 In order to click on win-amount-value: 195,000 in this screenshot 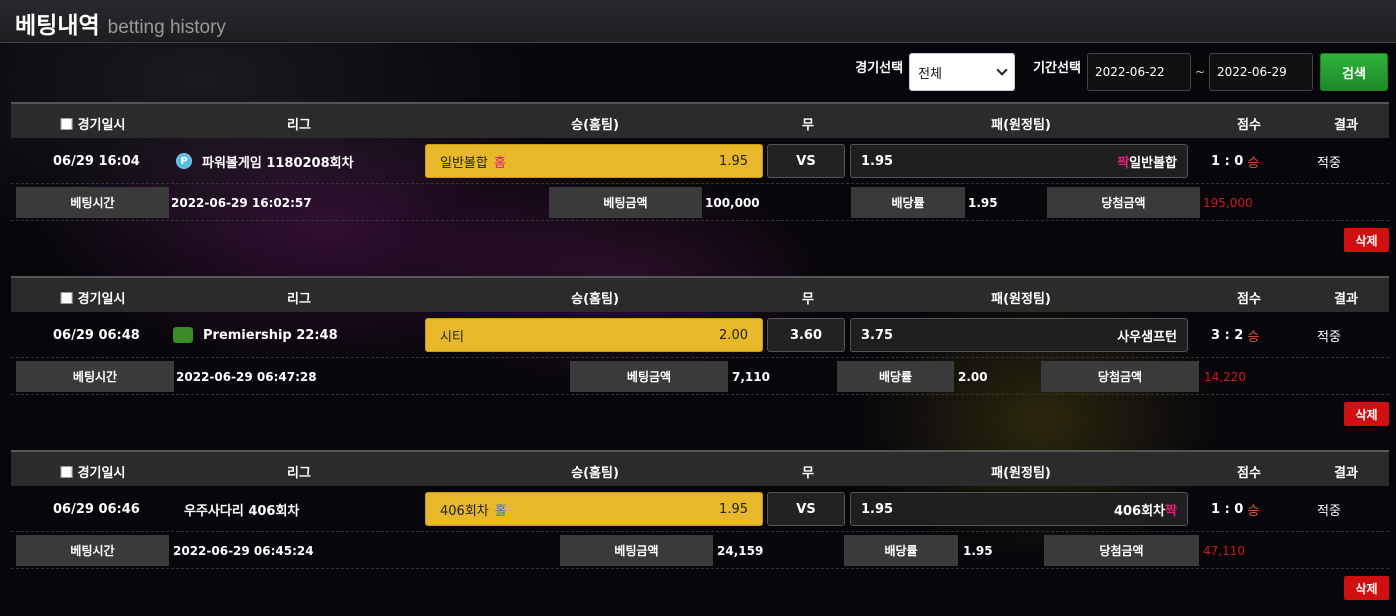, I will do `click(1228, 202)`.